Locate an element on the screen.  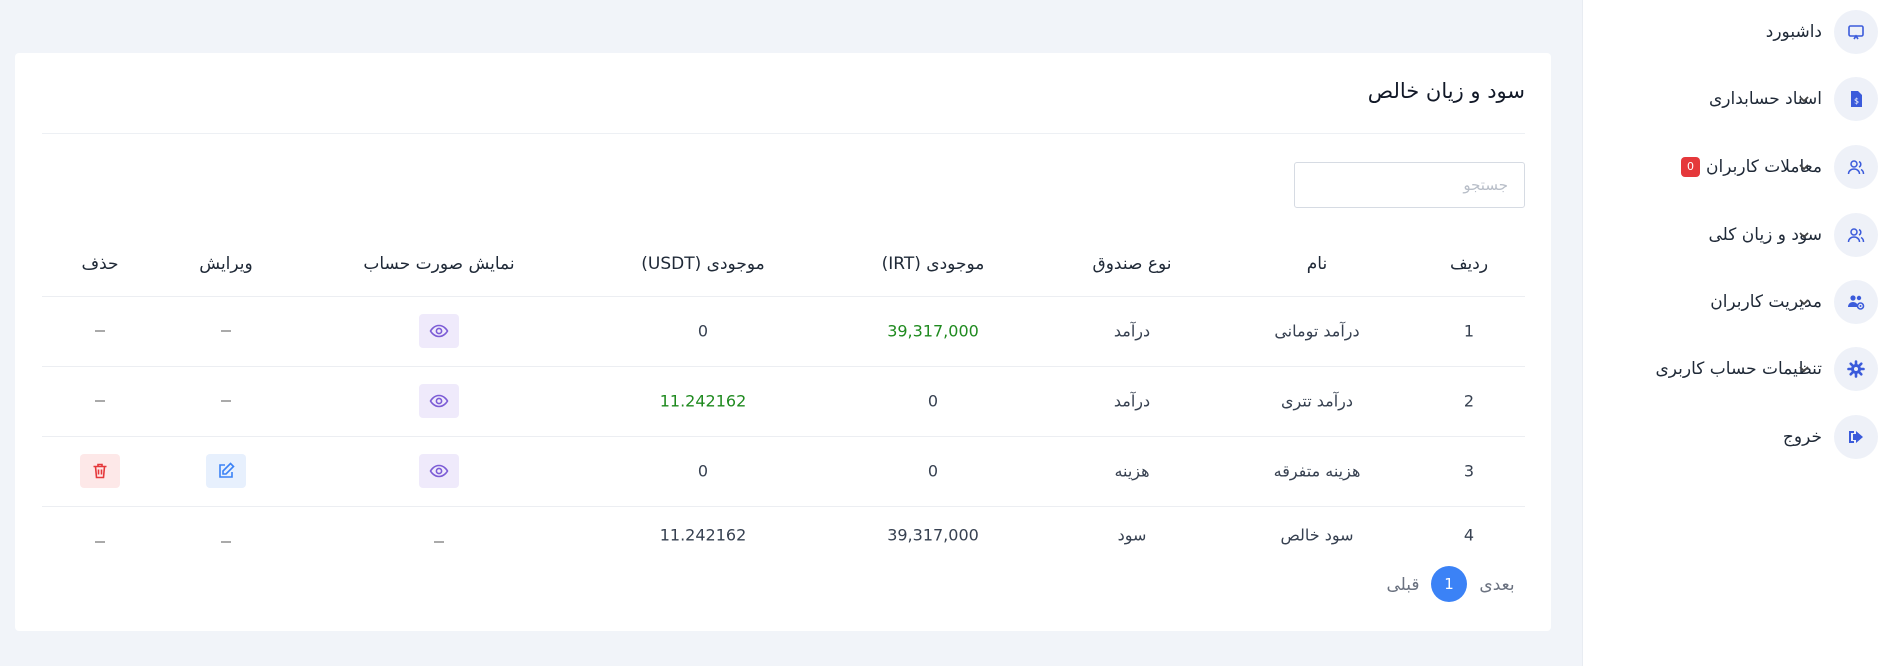
column-header-balance-usdt: موجودی (USDT) is located at coordinates (703, 264).